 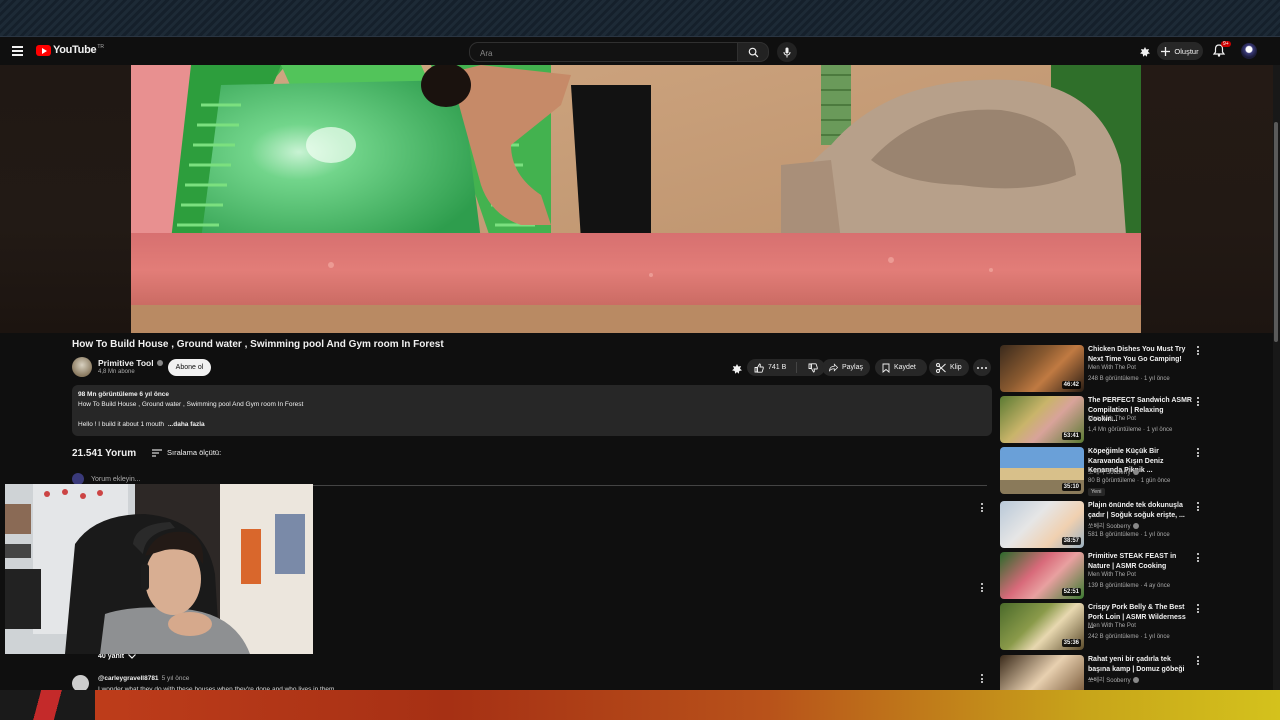 What do you see at coordinates (128, 678) in the screenshot?
I see `comment-author: @carleygravell8781` at bounding box center [128, 678].